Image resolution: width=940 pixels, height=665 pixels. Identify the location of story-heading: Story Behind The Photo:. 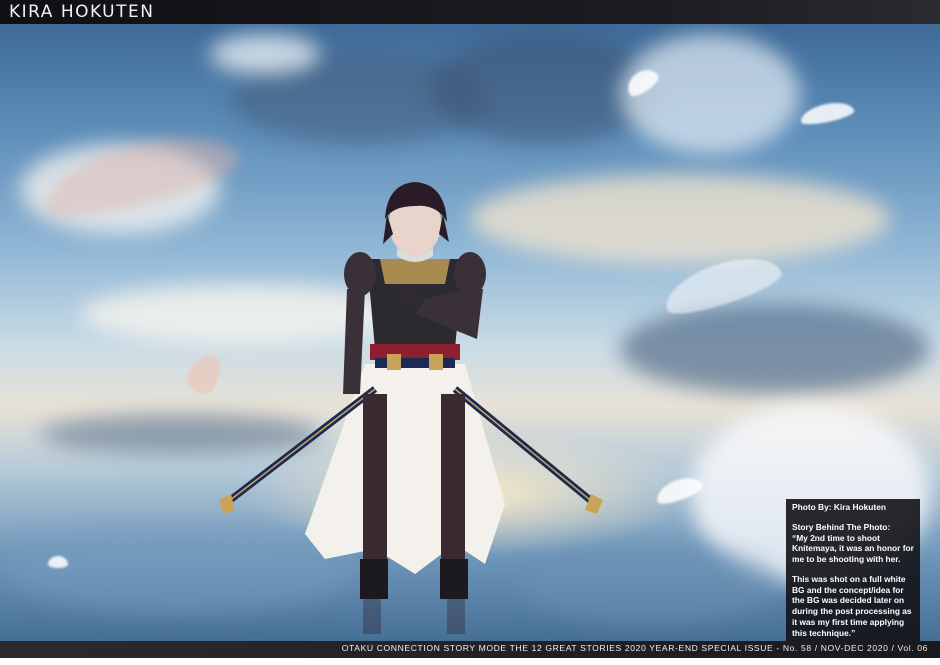
(841, 526).